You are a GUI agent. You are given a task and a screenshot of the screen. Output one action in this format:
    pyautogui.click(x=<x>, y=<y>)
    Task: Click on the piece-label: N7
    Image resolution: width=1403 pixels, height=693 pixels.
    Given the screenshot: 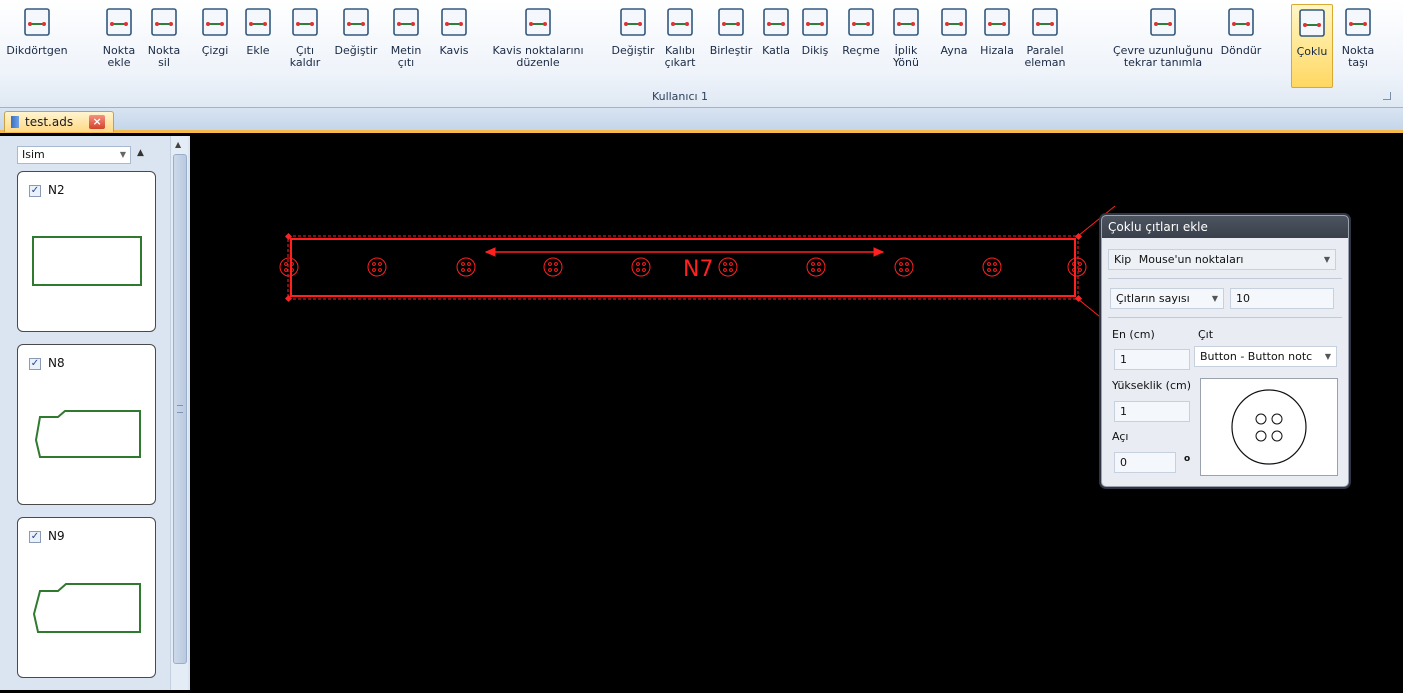 What is the action you would take?
    pyautogui.click(x=698, y=269)
    